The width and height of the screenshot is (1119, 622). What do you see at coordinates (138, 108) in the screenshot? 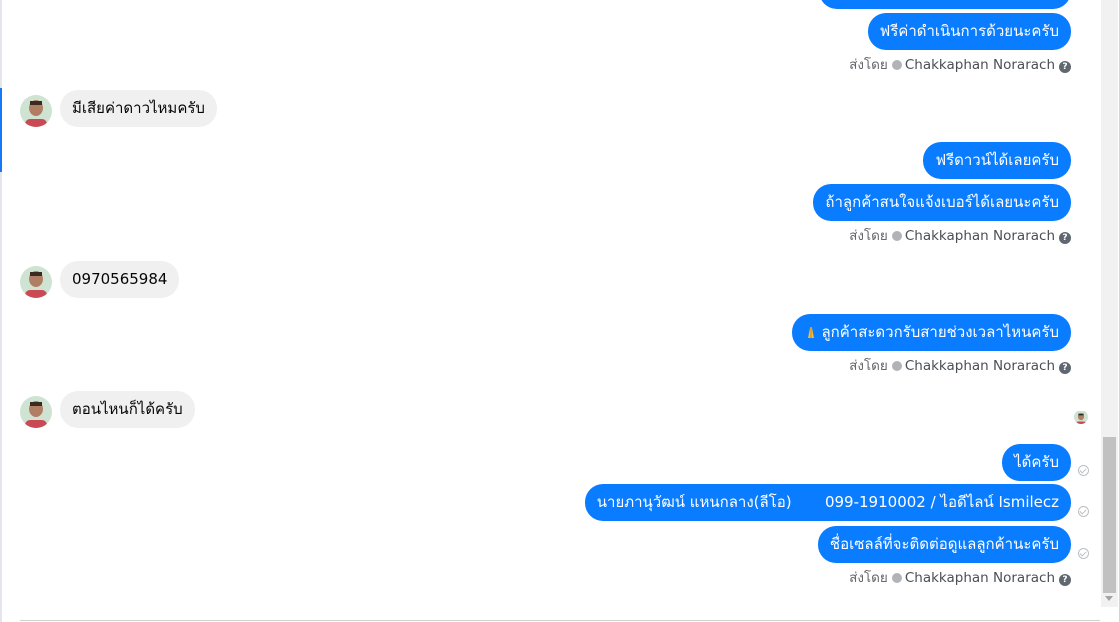
I see `message-bubble-incoming: มีเสียค่าดาวไหมครับ` at bounding box center [138, 108].